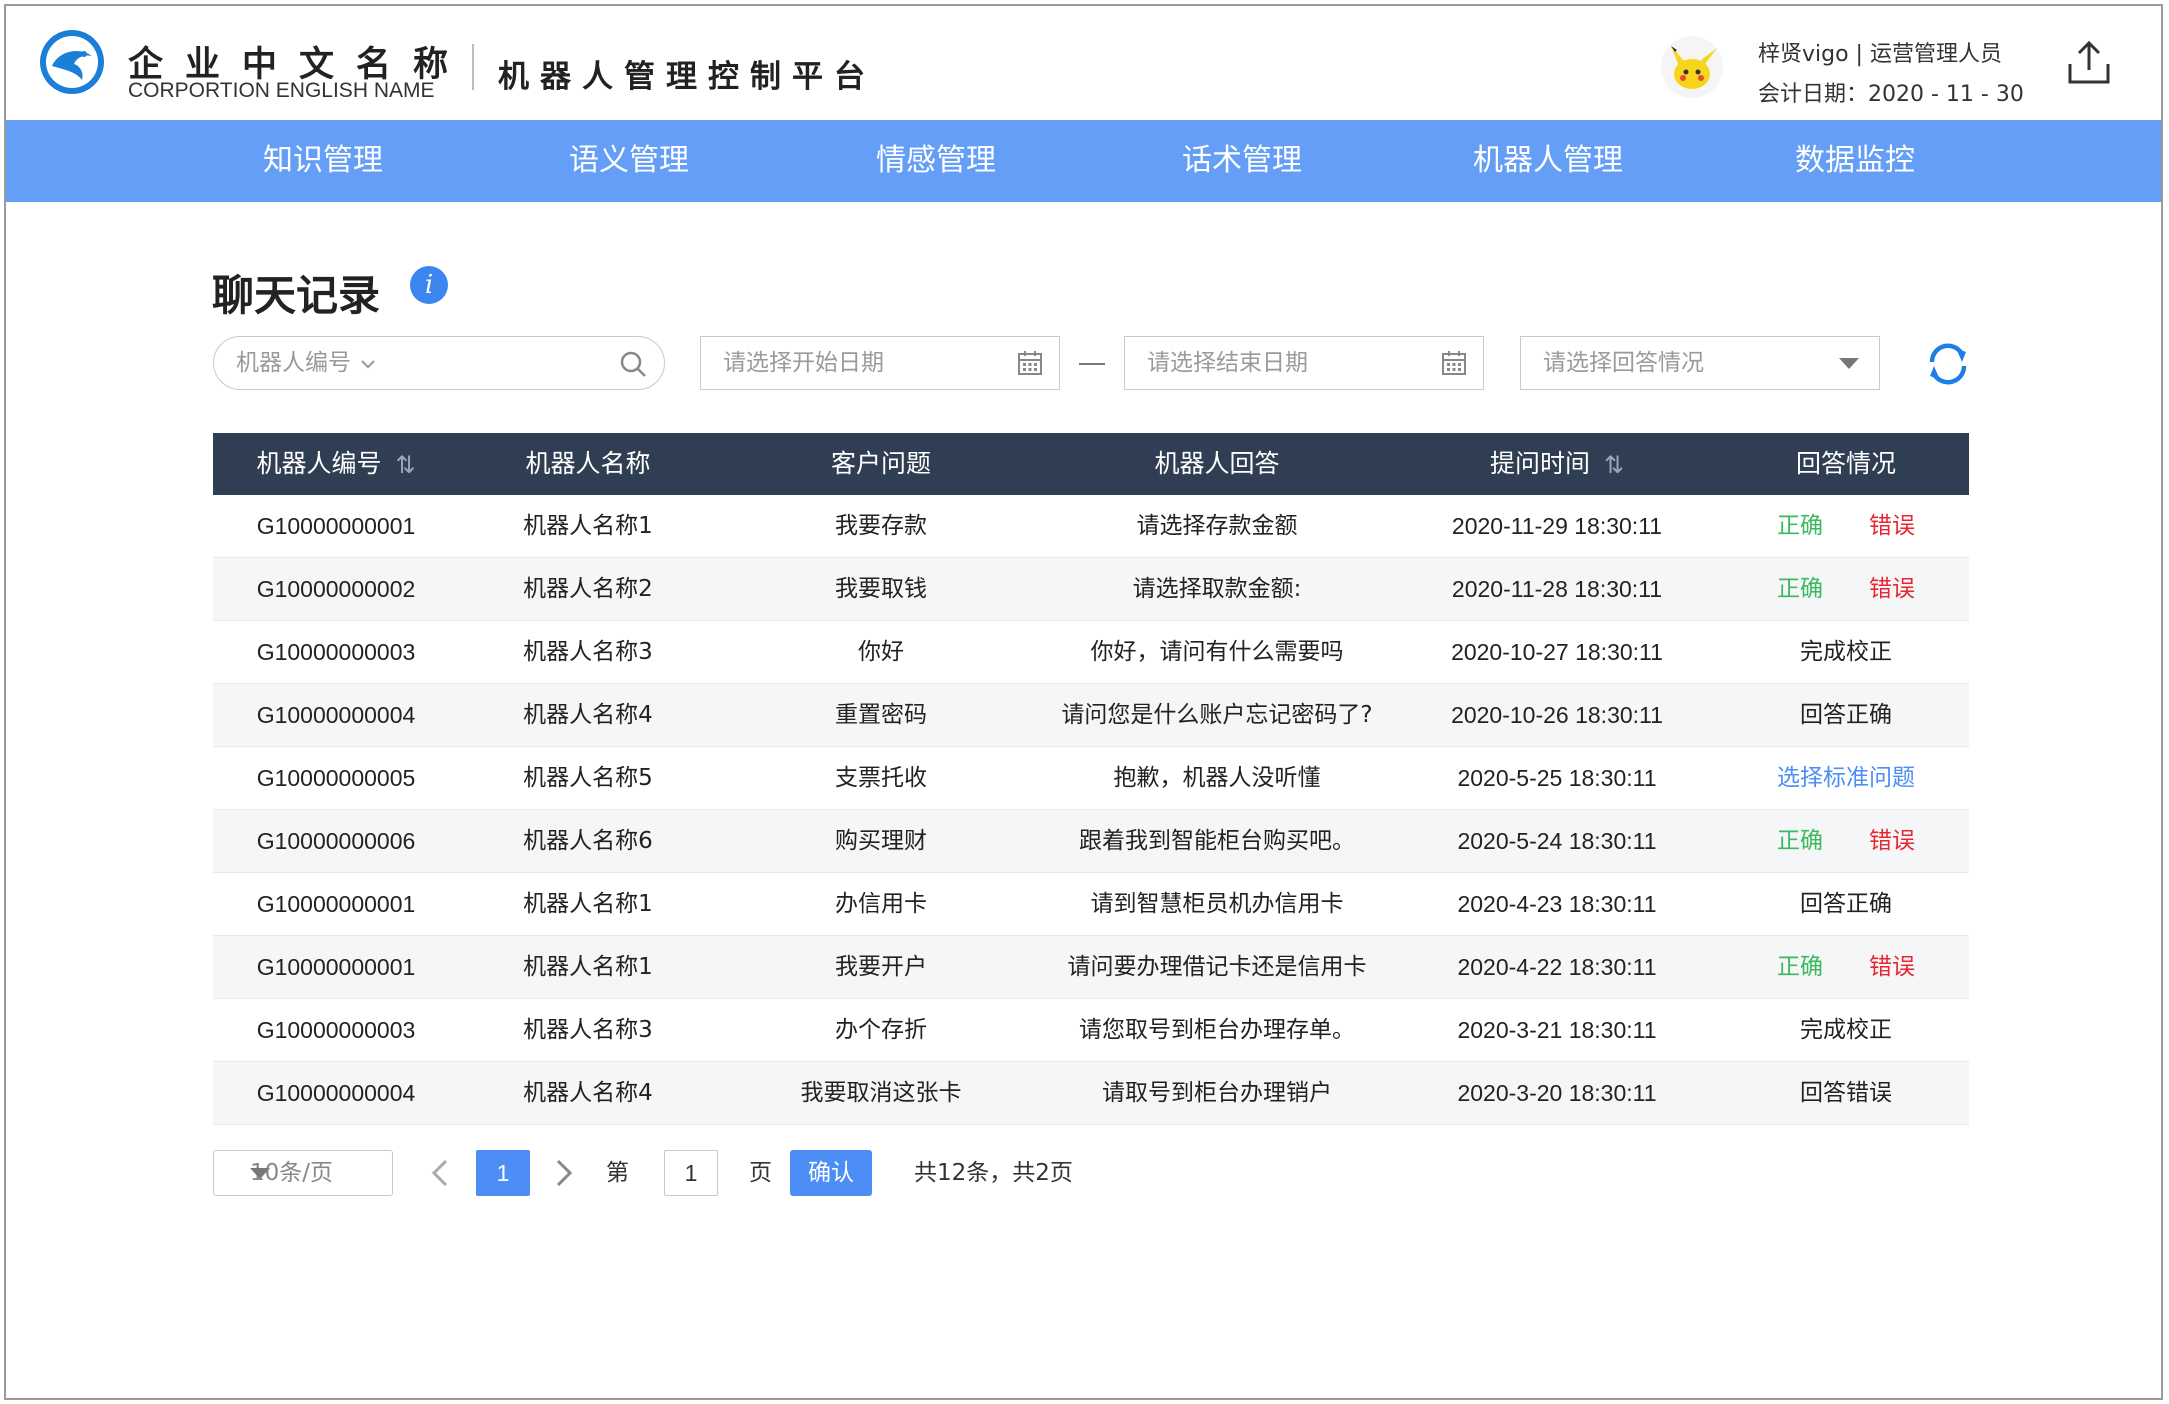  What do you see at coordinates (1242, 161) in the screenshot?
I see `nav-item-script: 话术管理` at bounding box center [1242, 161].